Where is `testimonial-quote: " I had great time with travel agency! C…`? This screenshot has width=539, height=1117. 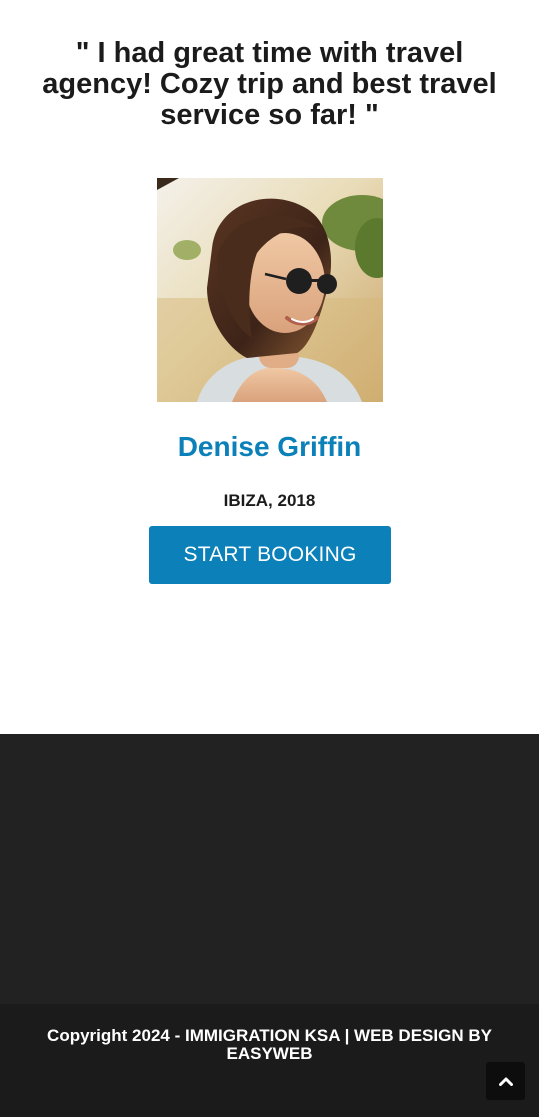
testimonial-quote: " I had great time with travel agency! C… is located at coordinates (269, 84).